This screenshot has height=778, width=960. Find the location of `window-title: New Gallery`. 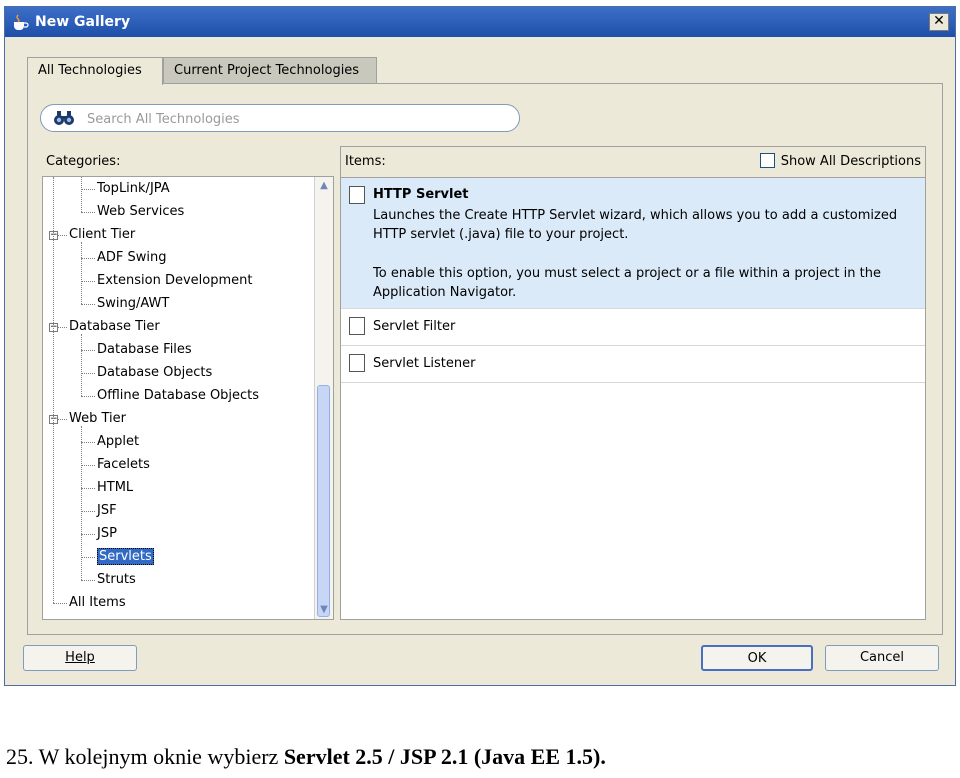

window-title: New Gallery is located at coordinates (83, 22).